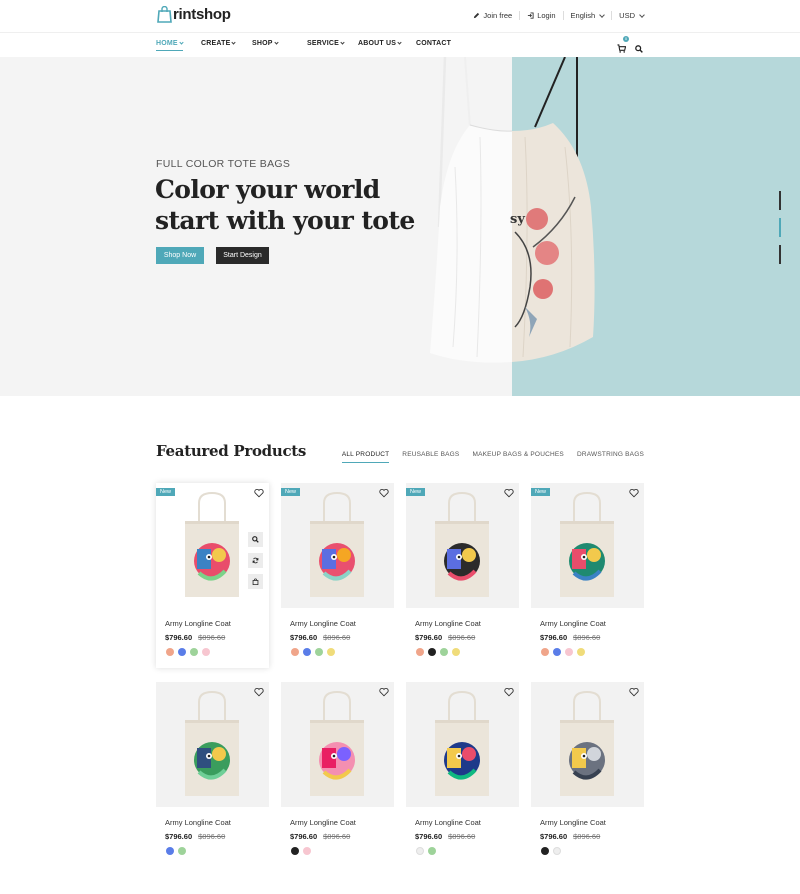 This screenshot has width=800, height=894. What do you see at coordinates (305, 205) in the screenshot?
I see `hero-title: Color your world start with your tote` at bounding box center [305, 205].